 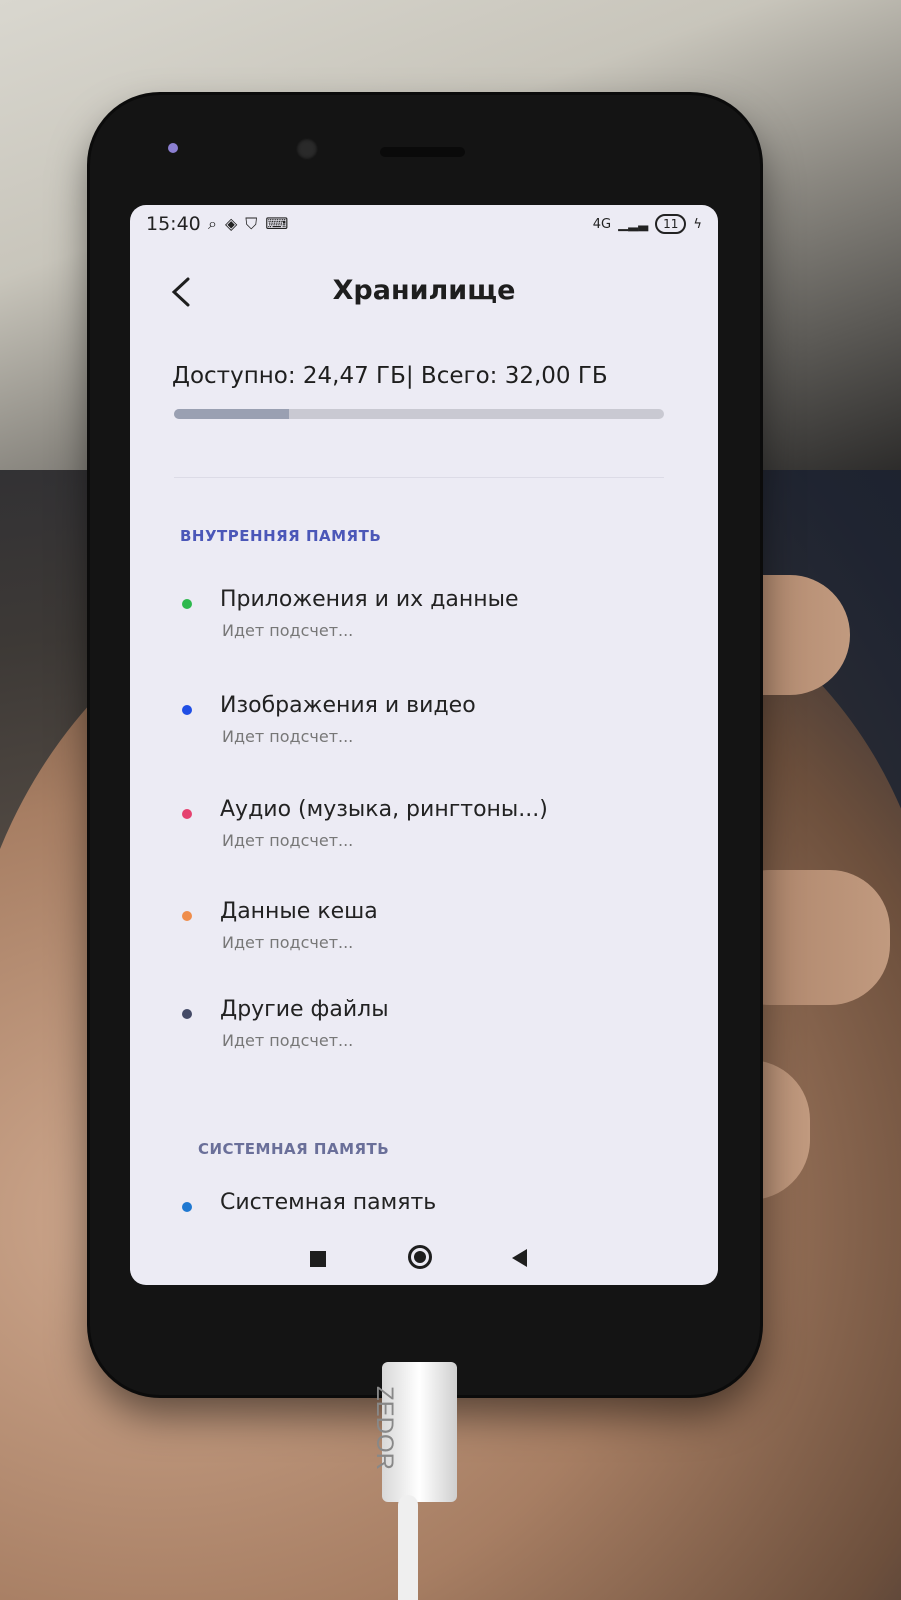 I want to click on earpiece, so click(x=422, y=152).